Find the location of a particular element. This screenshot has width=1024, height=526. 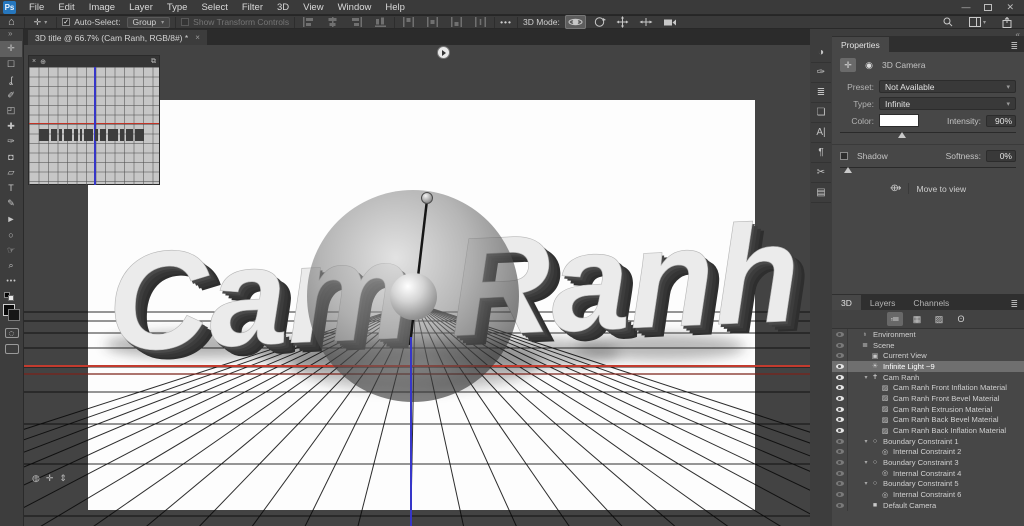

move-secondary-icon: ⊕ is located at coordinates (43, 62).